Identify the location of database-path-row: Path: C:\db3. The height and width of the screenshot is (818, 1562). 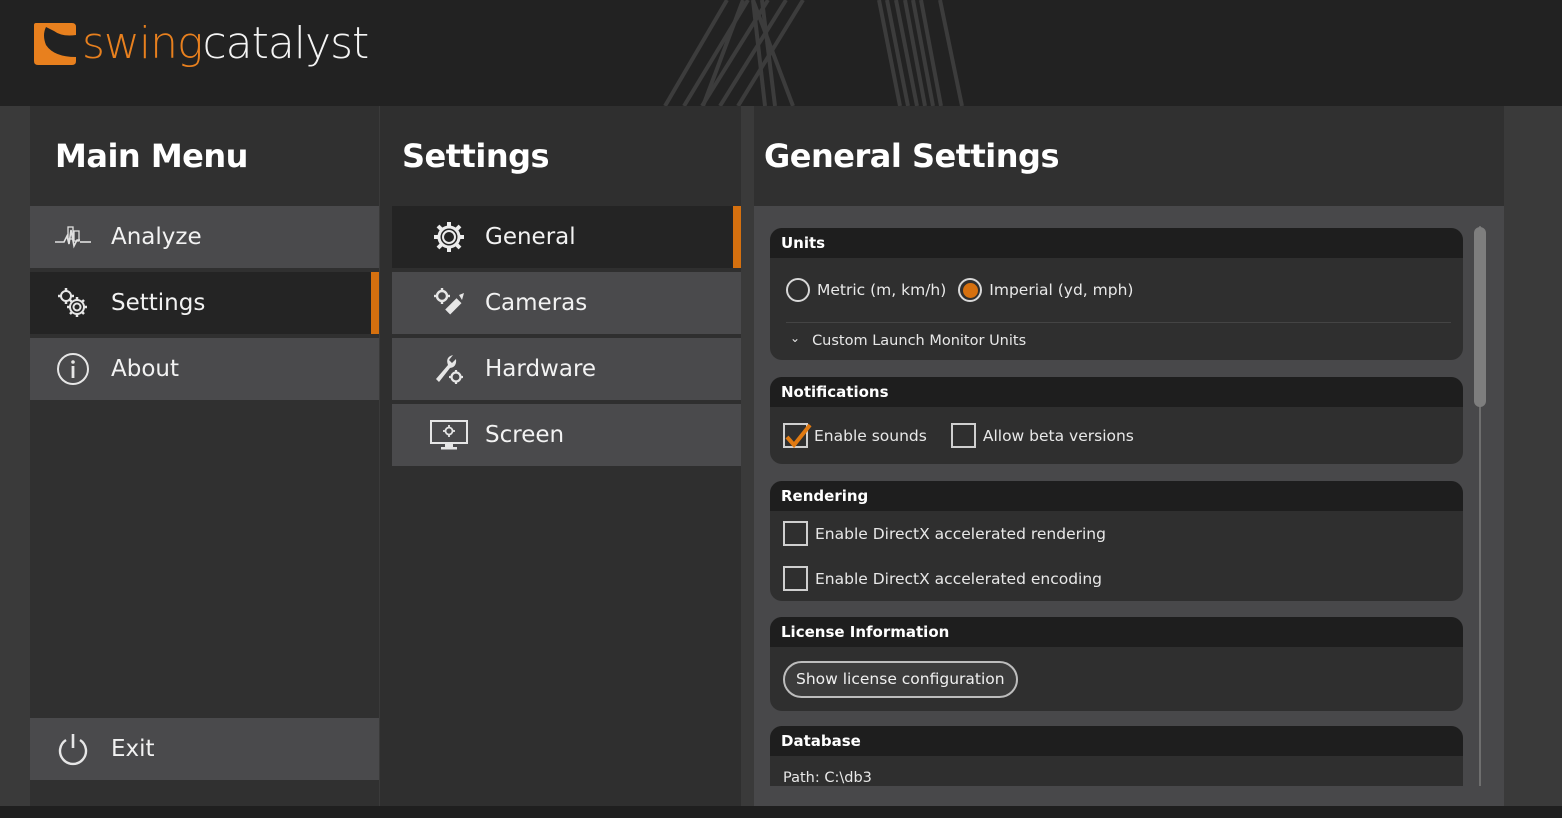
(1116, 771).